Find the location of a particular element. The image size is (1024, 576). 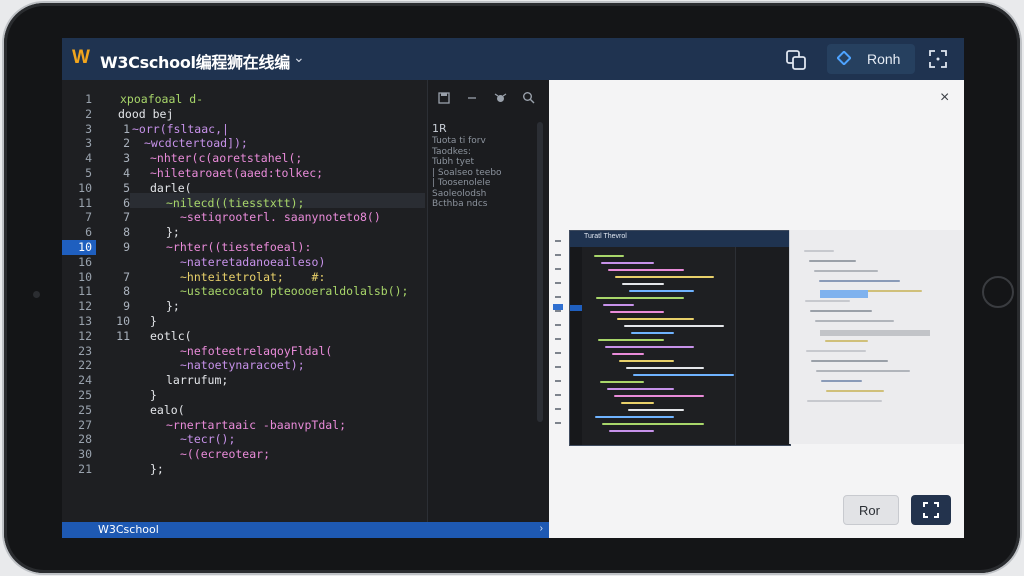

preview-thumb-title: Turatl Thevrol is located at coordinates (605, 236).